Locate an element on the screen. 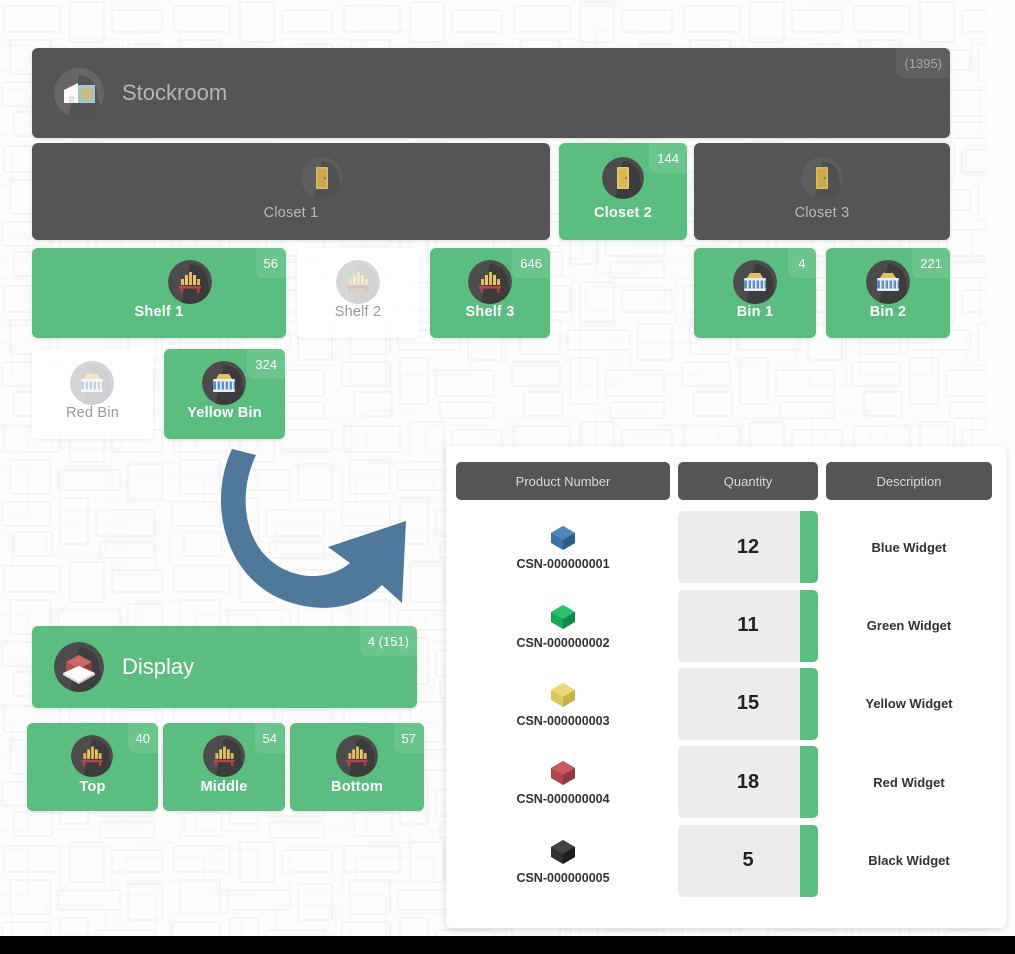 The height and width of the screenshot is (954, 1015). display-bottom-tile: 57 Bottom is located at coordinates (357, 767).